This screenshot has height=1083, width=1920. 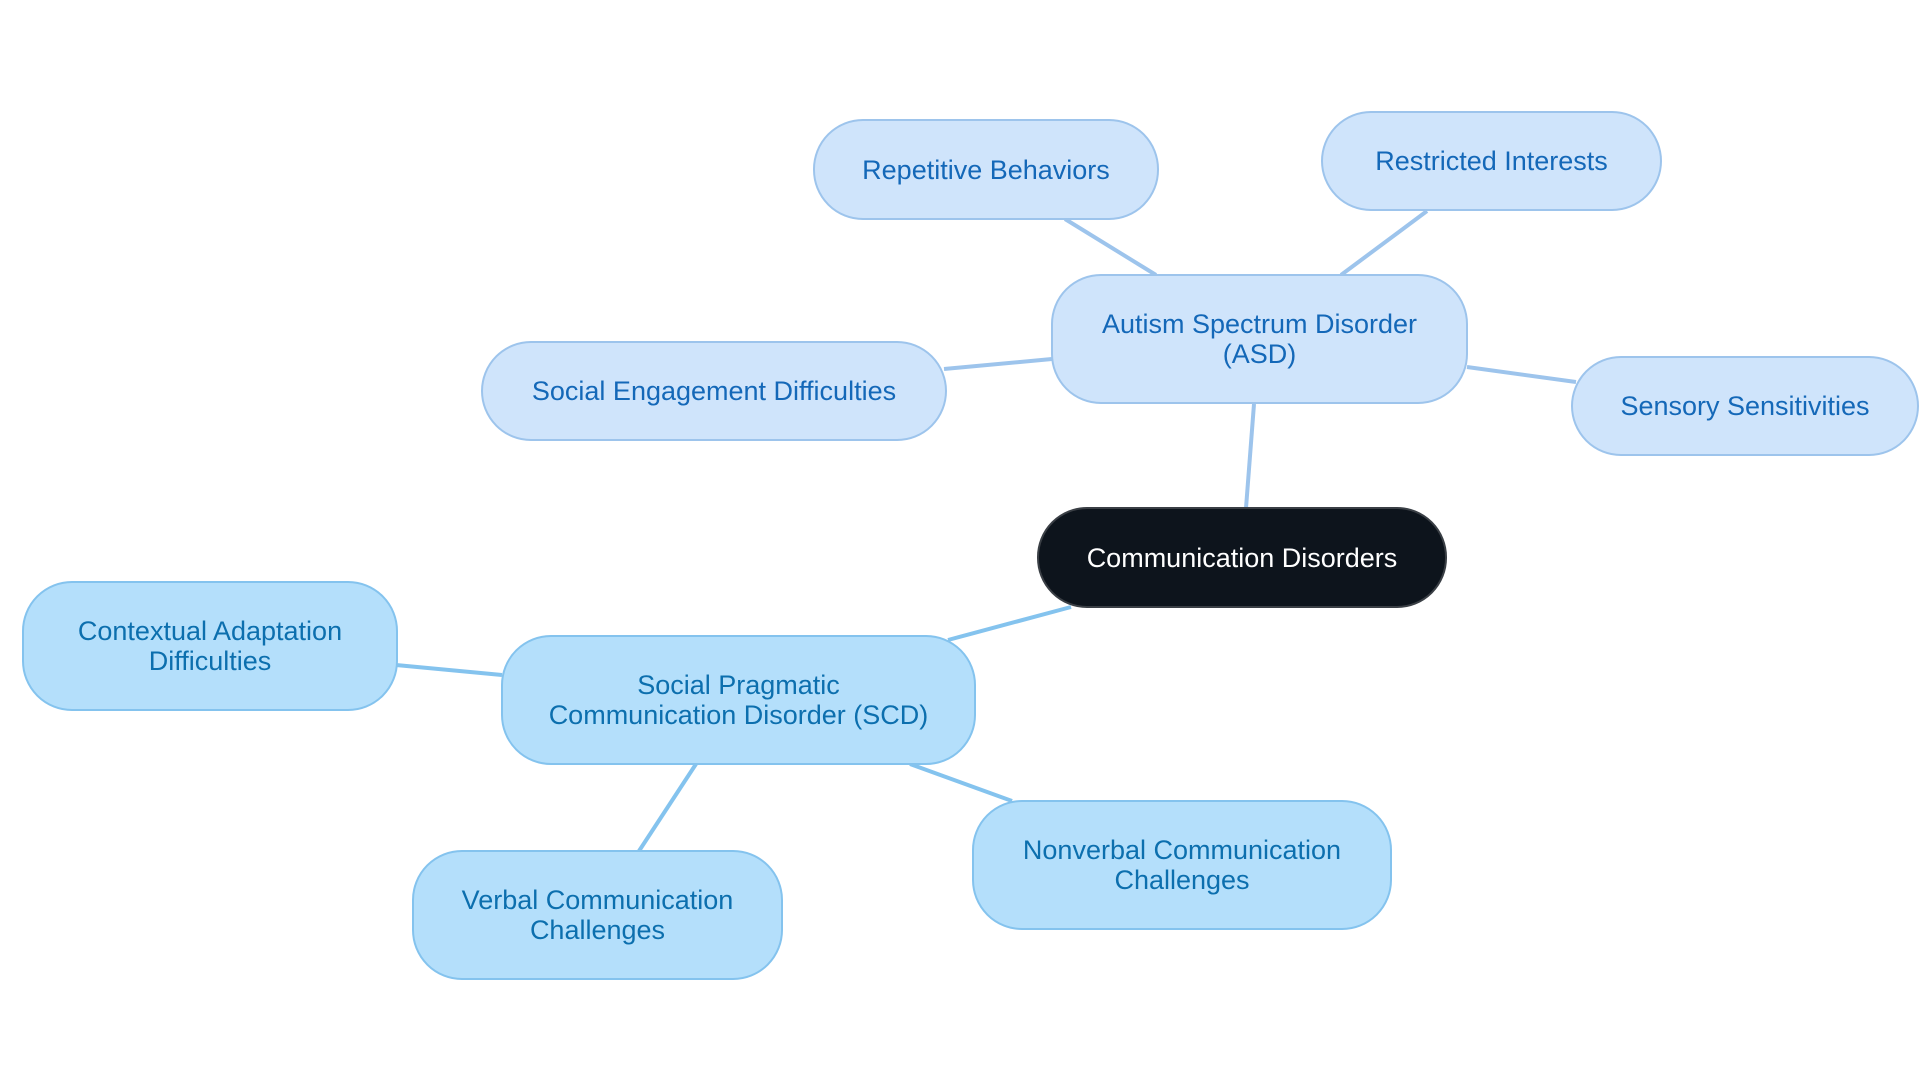 I want to click on node-restricted-interests: Restricted Interests, so click(x=1491, y=161).